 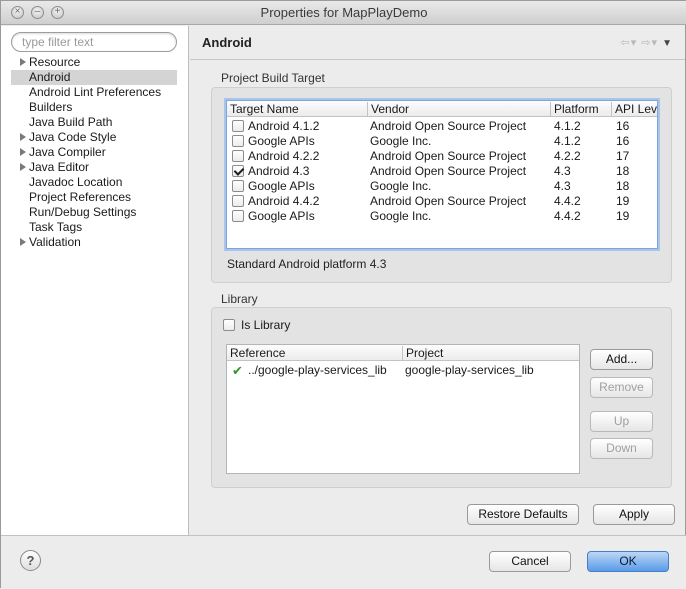 I want to click on page-title: Android, so click(x=227, y=42).